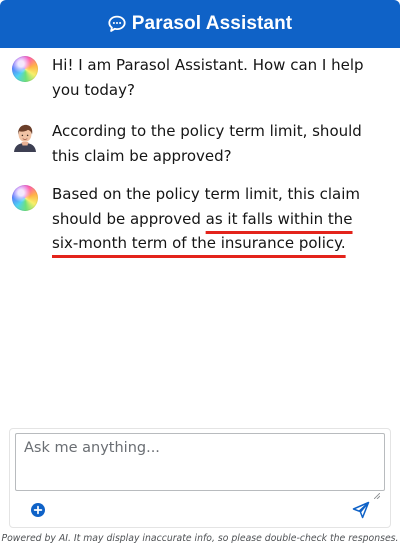 This screenshot has width=400, height=554. Describe the element at coordinates (212, 23) in the screenshot. I see `header-title: Parasol Assistant` at that location.